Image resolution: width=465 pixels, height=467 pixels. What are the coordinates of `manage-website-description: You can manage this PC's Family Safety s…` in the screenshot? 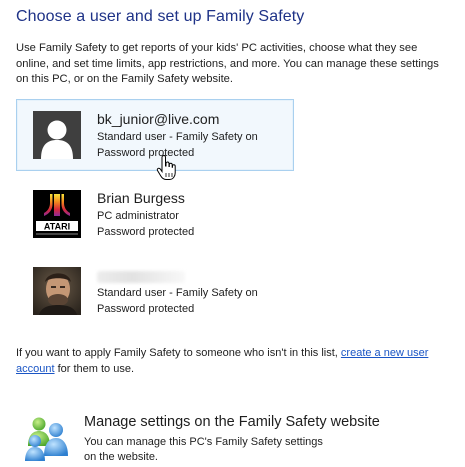 It's located at (203, 449).